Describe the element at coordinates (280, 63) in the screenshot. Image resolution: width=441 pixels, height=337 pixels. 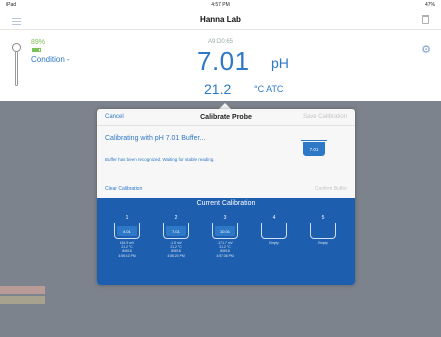
I see `ph-unit: pH` at that location.